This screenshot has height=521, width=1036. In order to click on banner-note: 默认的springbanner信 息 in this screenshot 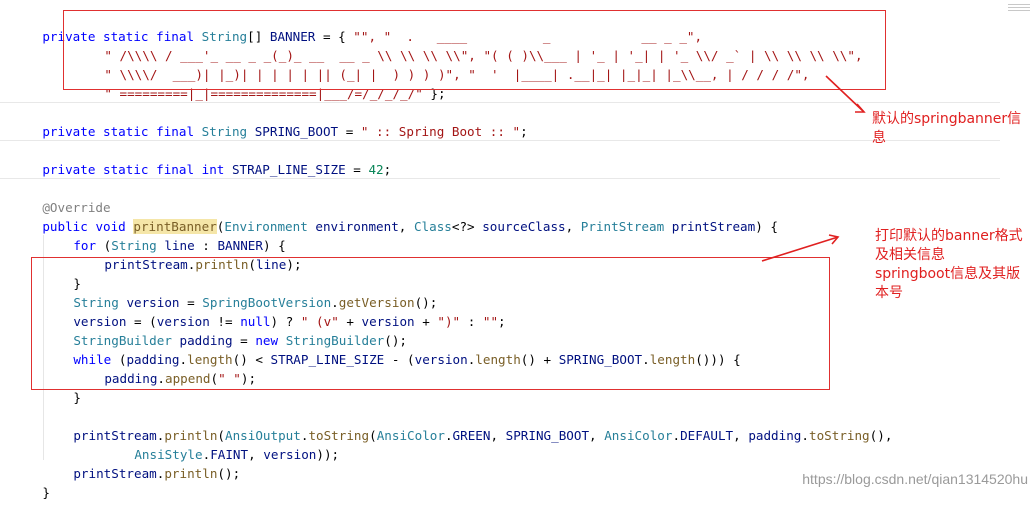, I will do `click(947, 128)`.